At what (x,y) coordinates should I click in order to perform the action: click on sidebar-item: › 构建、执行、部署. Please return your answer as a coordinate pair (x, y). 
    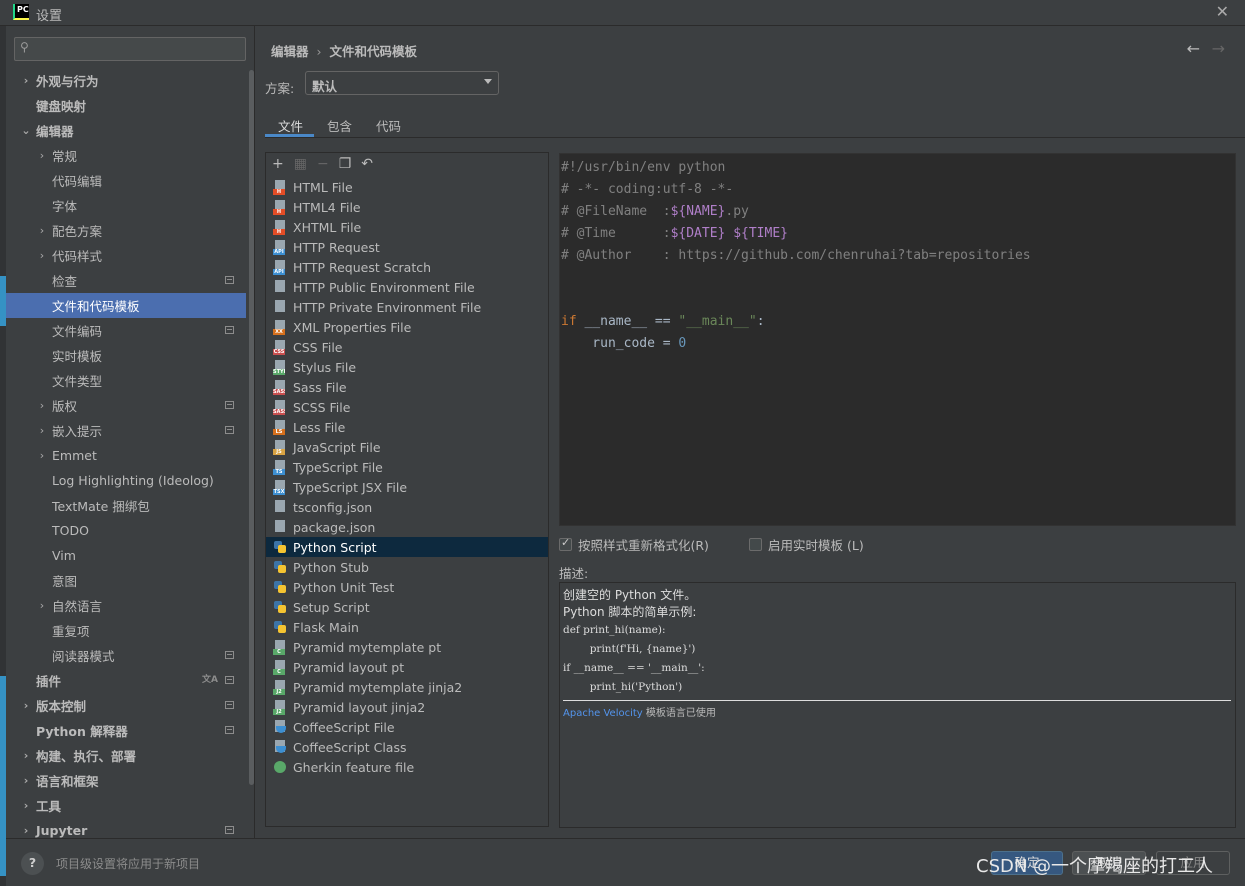
    Looking at the image, I should click on (126, 755).